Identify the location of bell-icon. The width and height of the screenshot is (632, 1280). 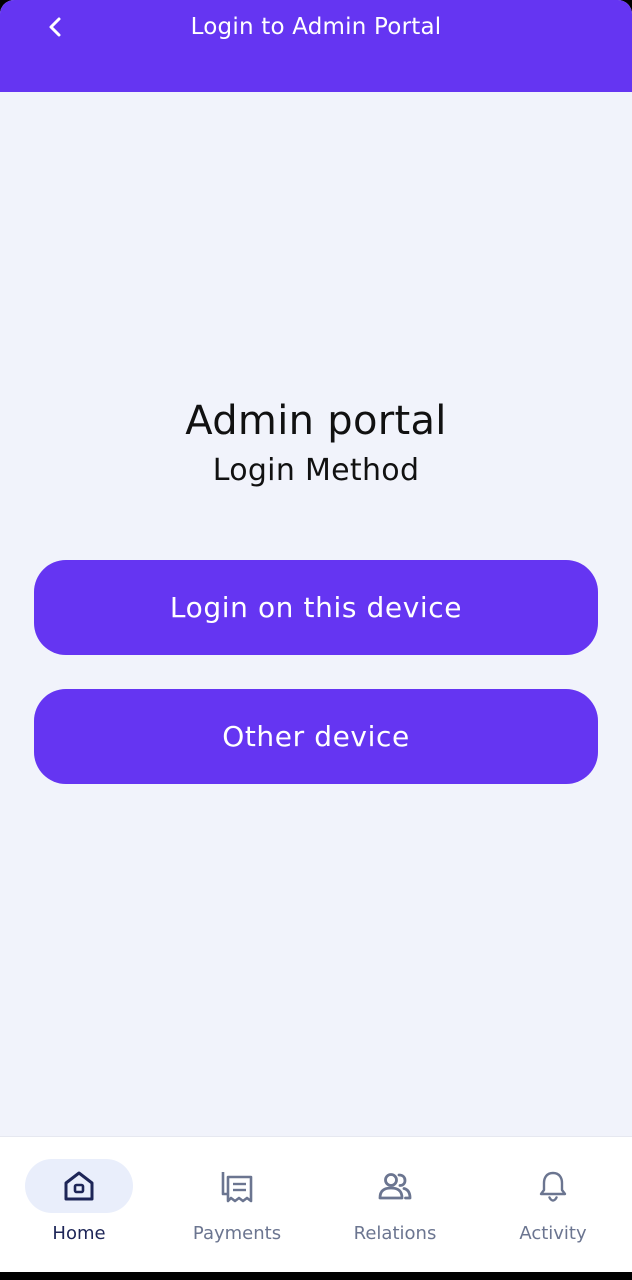
(553, 1186).